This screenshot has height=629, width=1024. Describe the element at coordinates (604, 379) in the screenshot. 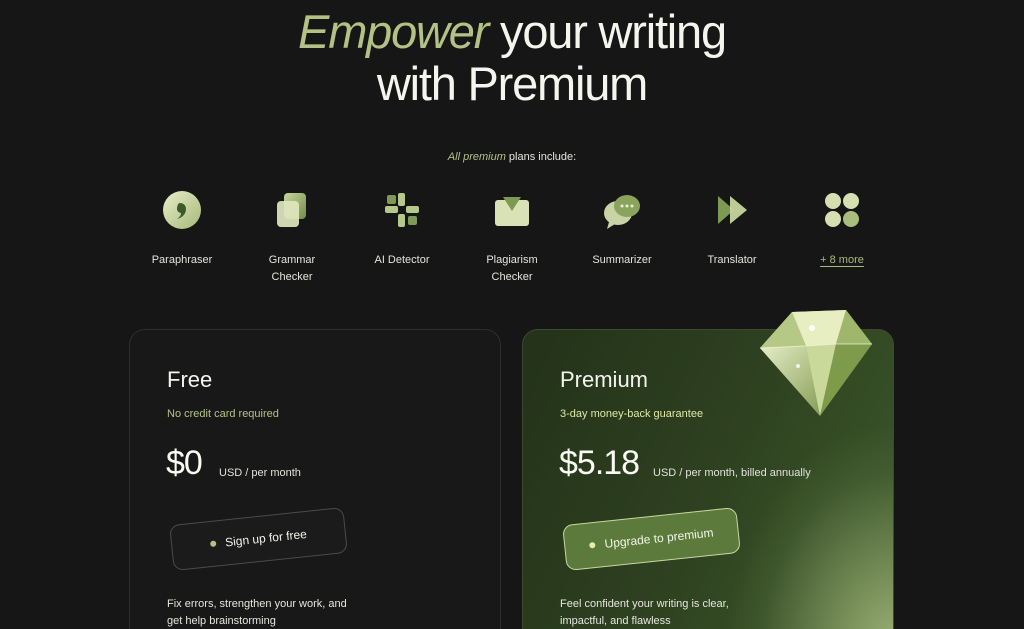

I see `plan-name: Premium` at that location.